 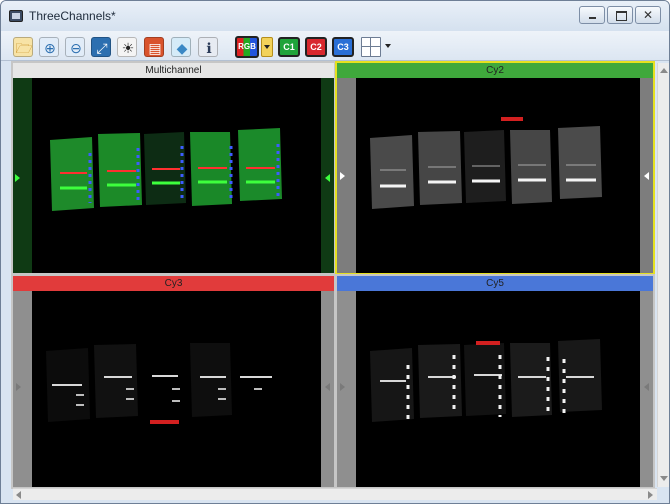 I want to click on rgb-dropdown-arrow, so click(x=267, y=47).